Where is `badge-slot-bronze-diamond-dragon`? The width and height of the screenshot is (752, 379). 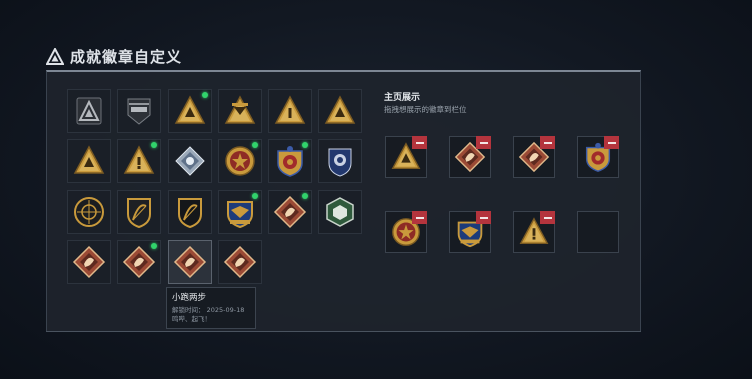 badge-slot-bronze-diamond-dragon is located at coordinates (290, 212).